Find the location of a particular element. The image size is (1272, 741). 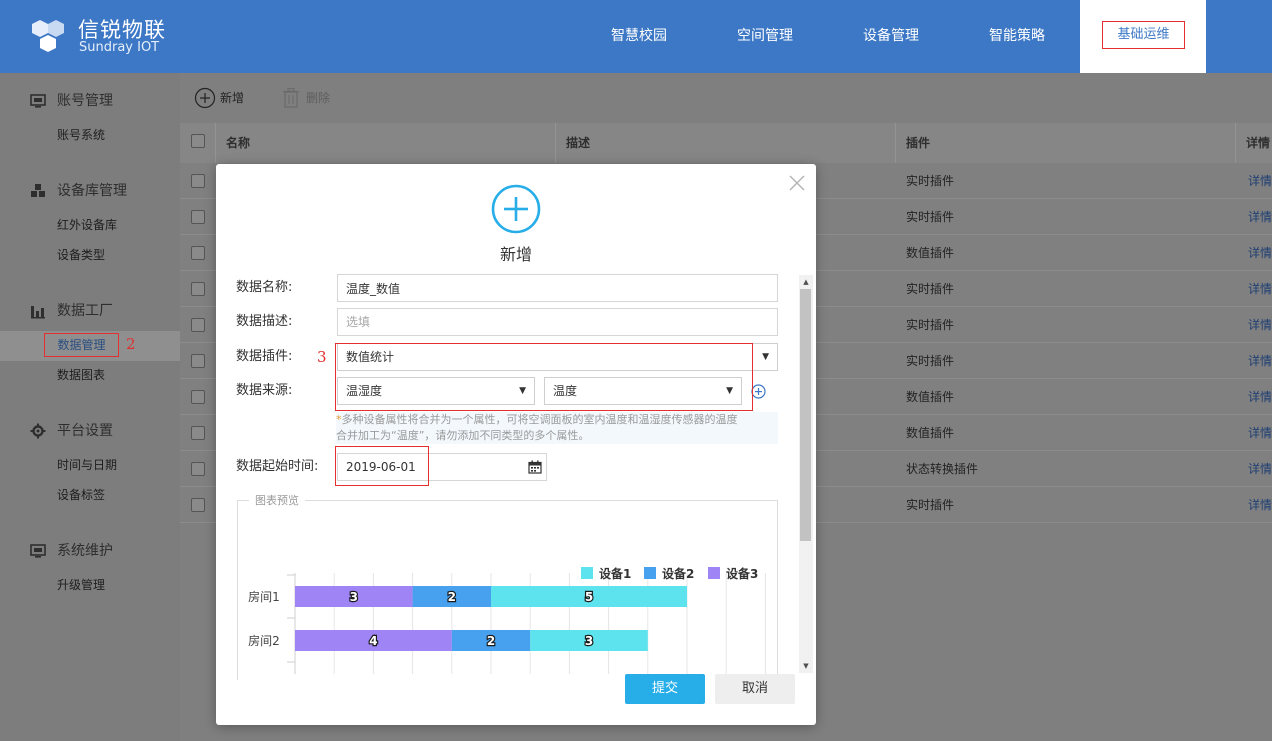

sidebar-group-label: 平台设置 is located at coordinates (85, 431).